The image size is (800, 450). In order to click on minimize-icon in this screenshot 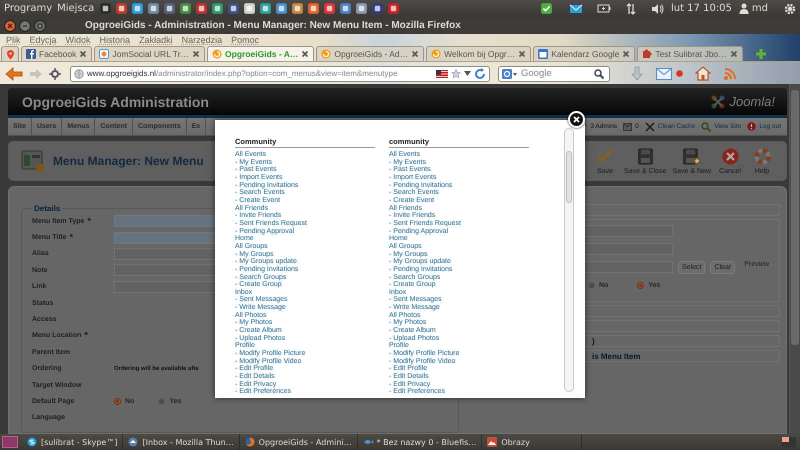, I will do `click(25, 25)`.